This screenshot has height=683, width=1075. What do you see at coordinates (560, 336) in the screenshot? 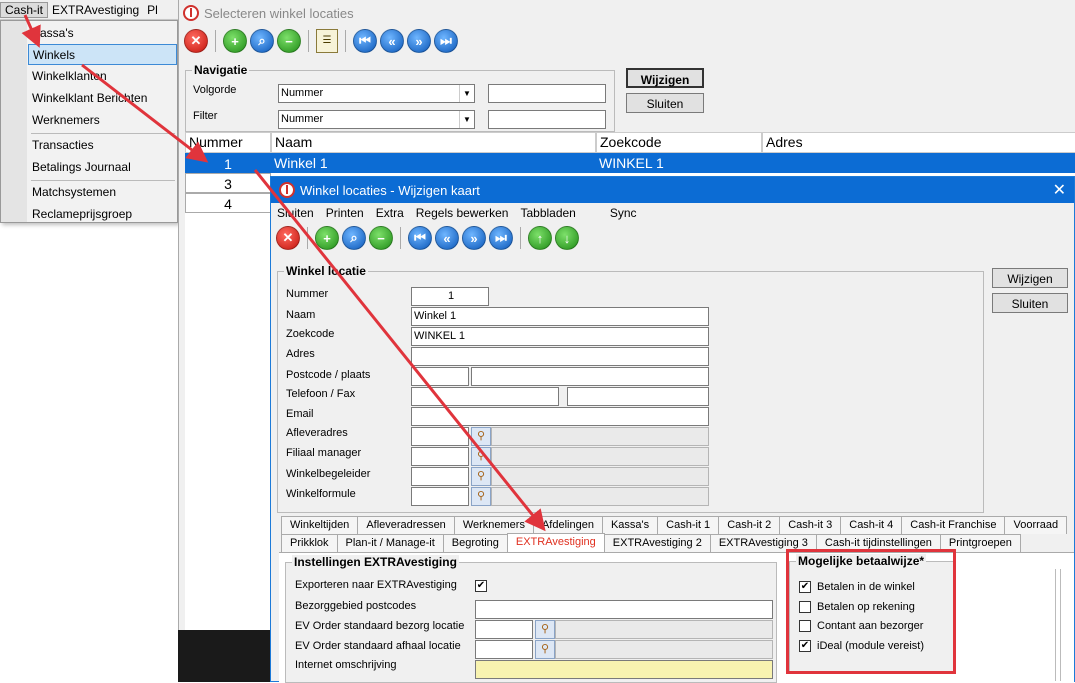
I see `zoekcode-field: WINKEL 1` at bounding box center [560, 336].